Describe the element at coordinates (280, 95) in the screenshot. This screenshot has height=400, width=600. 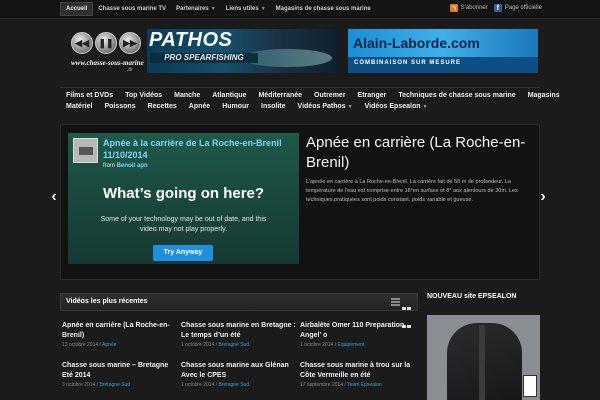
I see `nav-item-mediterranee: Méditerranée` at that location.